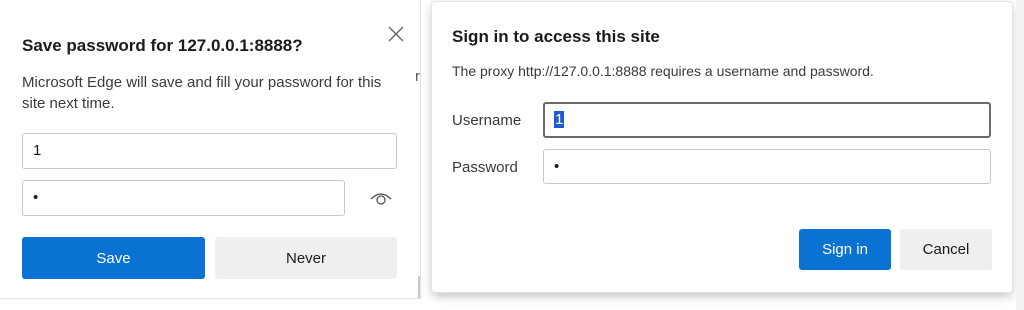 This screenshot has height=310, width=1024. What do you see at coordinates (162, 45) in the screenshot?
I see `save-password-title: Save password for 127.0.0.1:8888?` at bounding box center [162, 45].